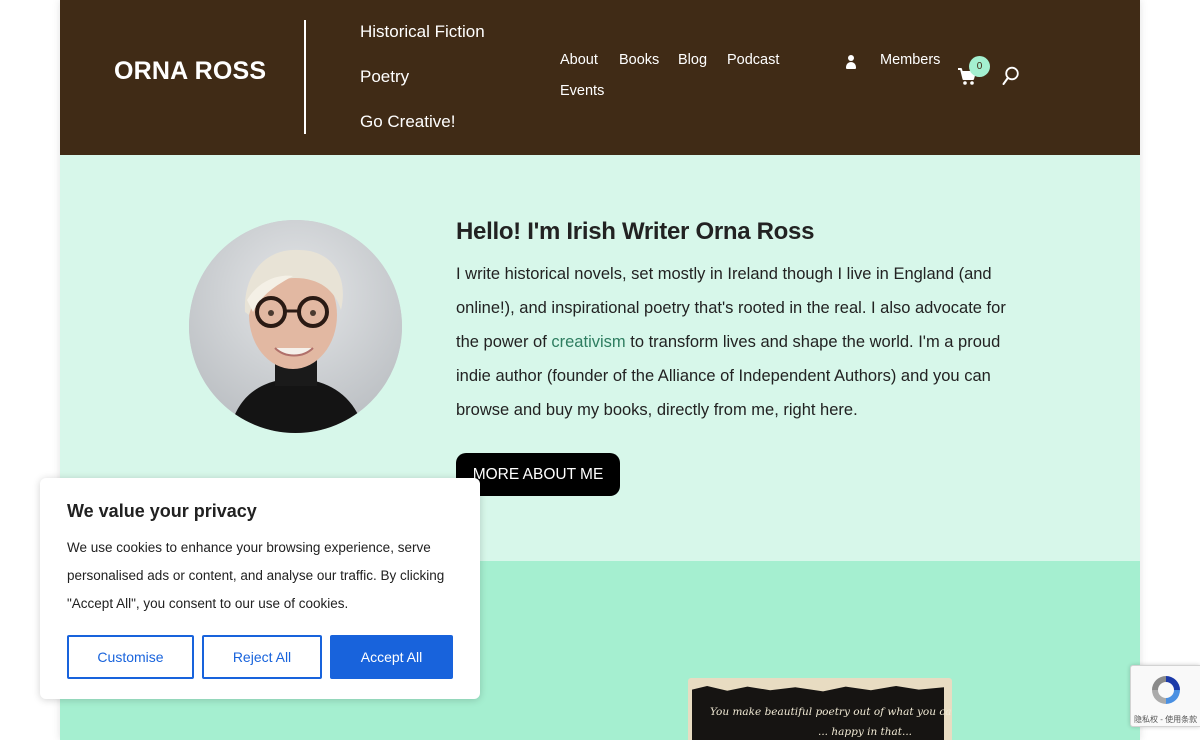 The width and height of the screenshot is (1200, 740). I want to click on cookie-title: We value your privacy, so click(162, 511).